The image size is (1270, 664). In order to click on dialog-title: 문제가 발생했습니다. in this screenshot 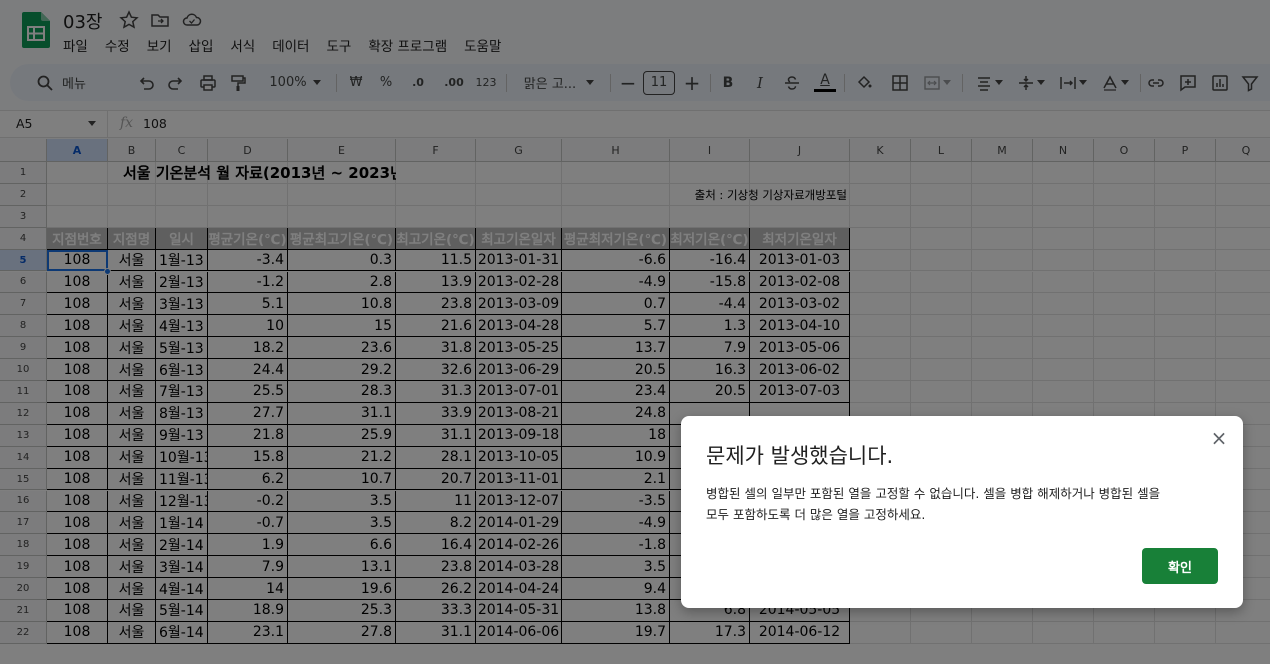, I will do `click(800, 456)`.